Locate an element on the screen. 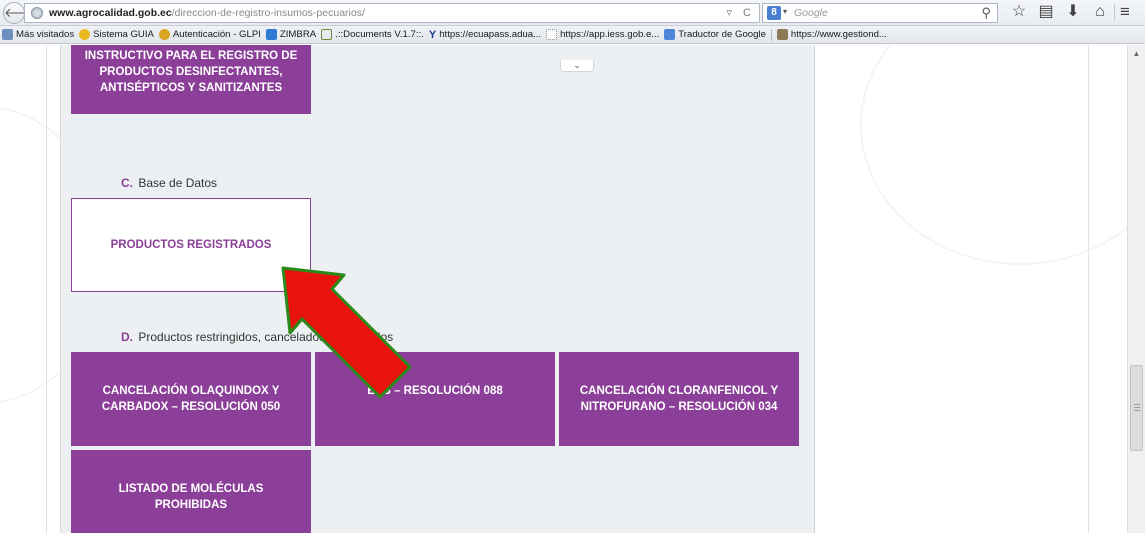 This screenshot has width=1145, height=533. bookmark-item: .::Documents V.1.7::. is located at coordinates (372, 34).